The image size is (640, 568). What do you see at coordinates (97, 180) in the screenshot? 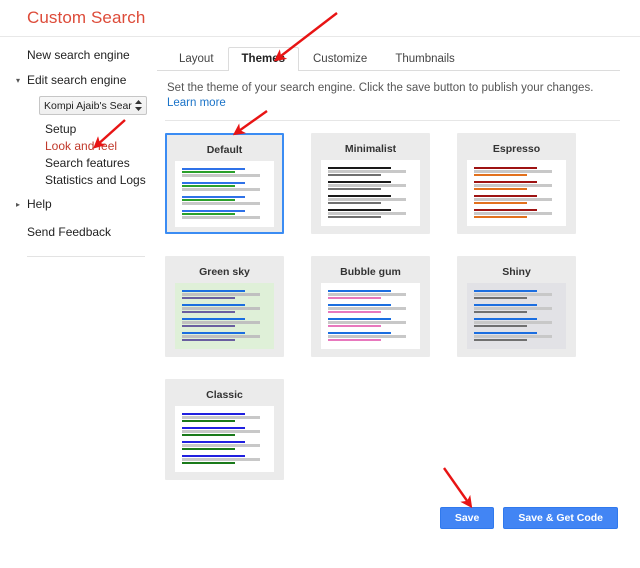
I see `sidebar-item-statistics-and-logs: Statistics and Logs` at bounding box center [97, 180].